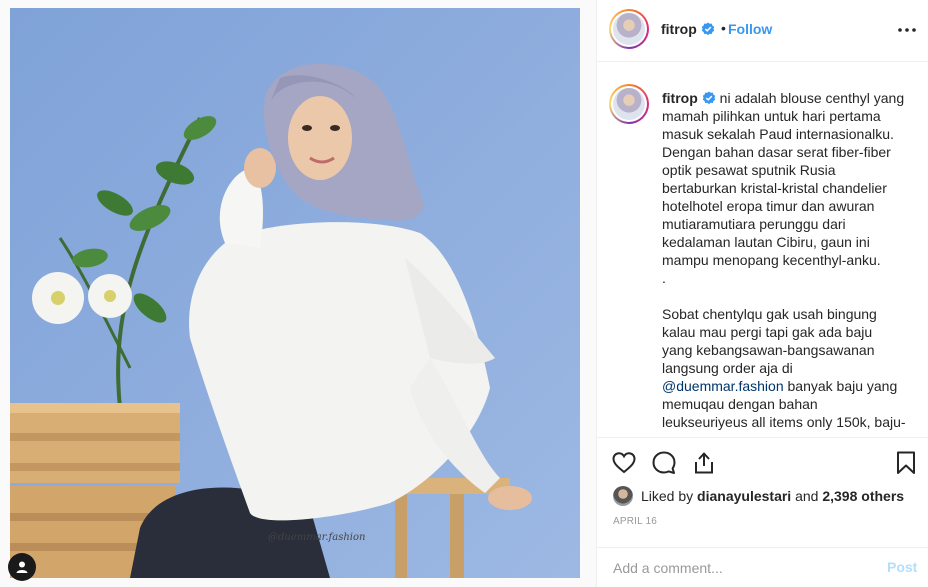  Describe the element at coordinates (629, 29) in the screenshot. I see `author-avatar` at that location.